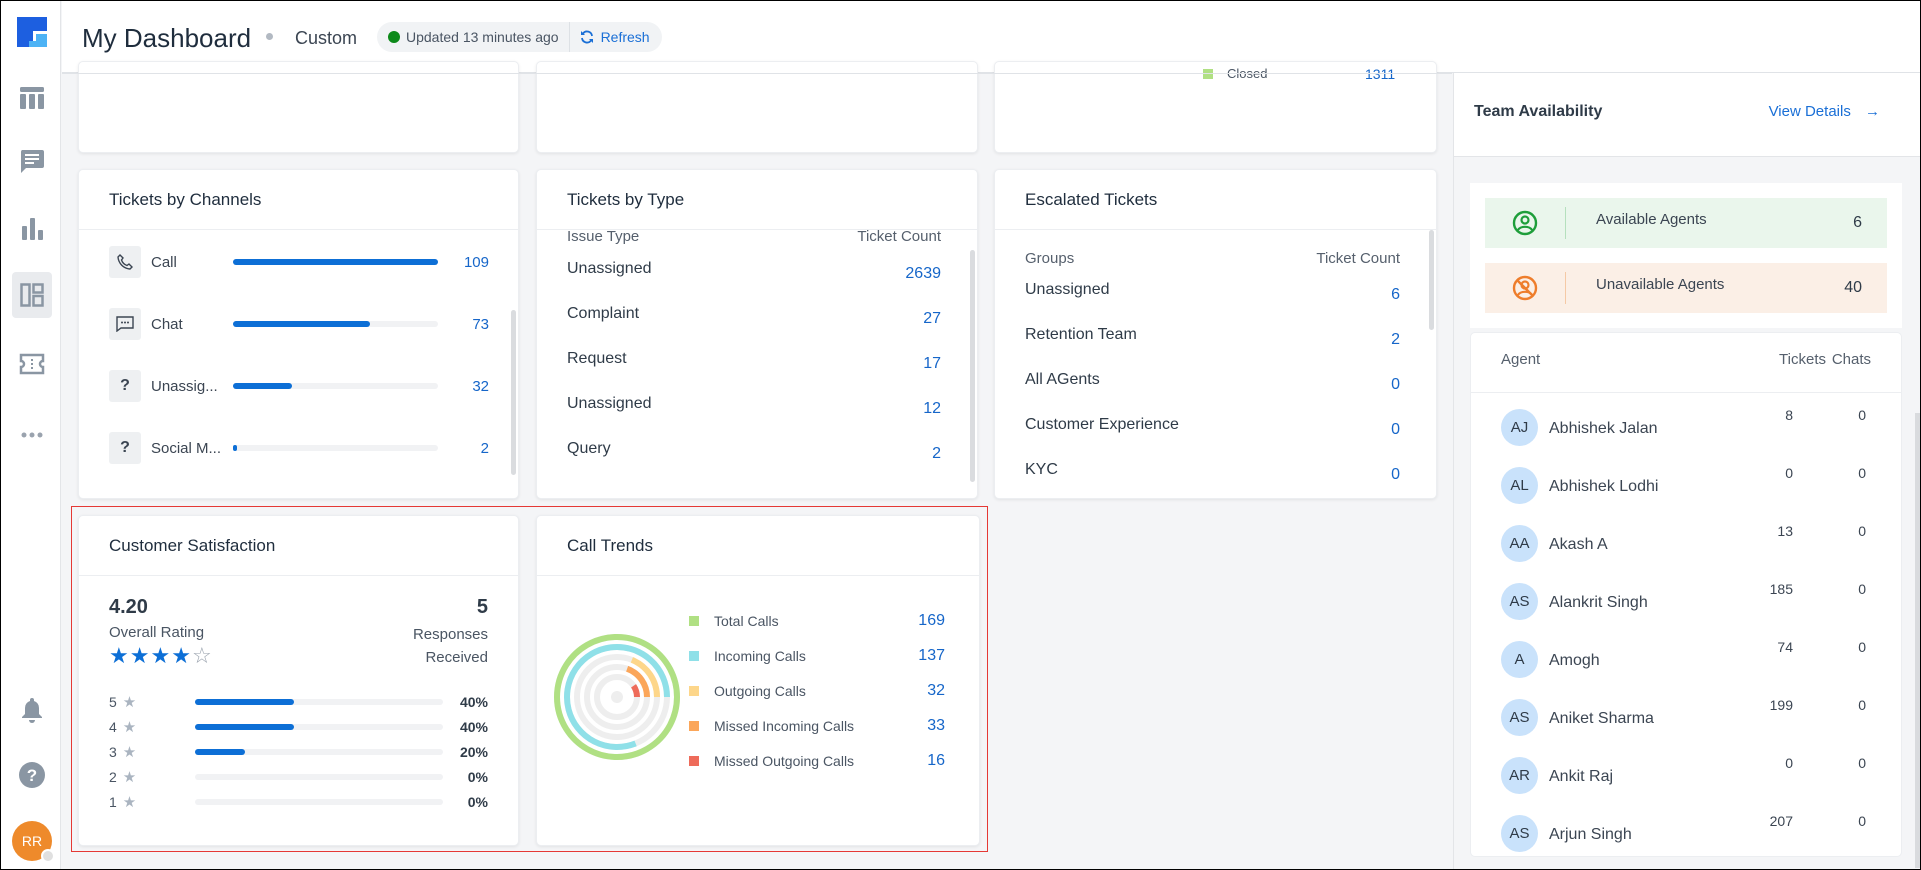 The height and width of the screenshot is (870, 1921). I want to click on rating-bar, so click(319, 802).